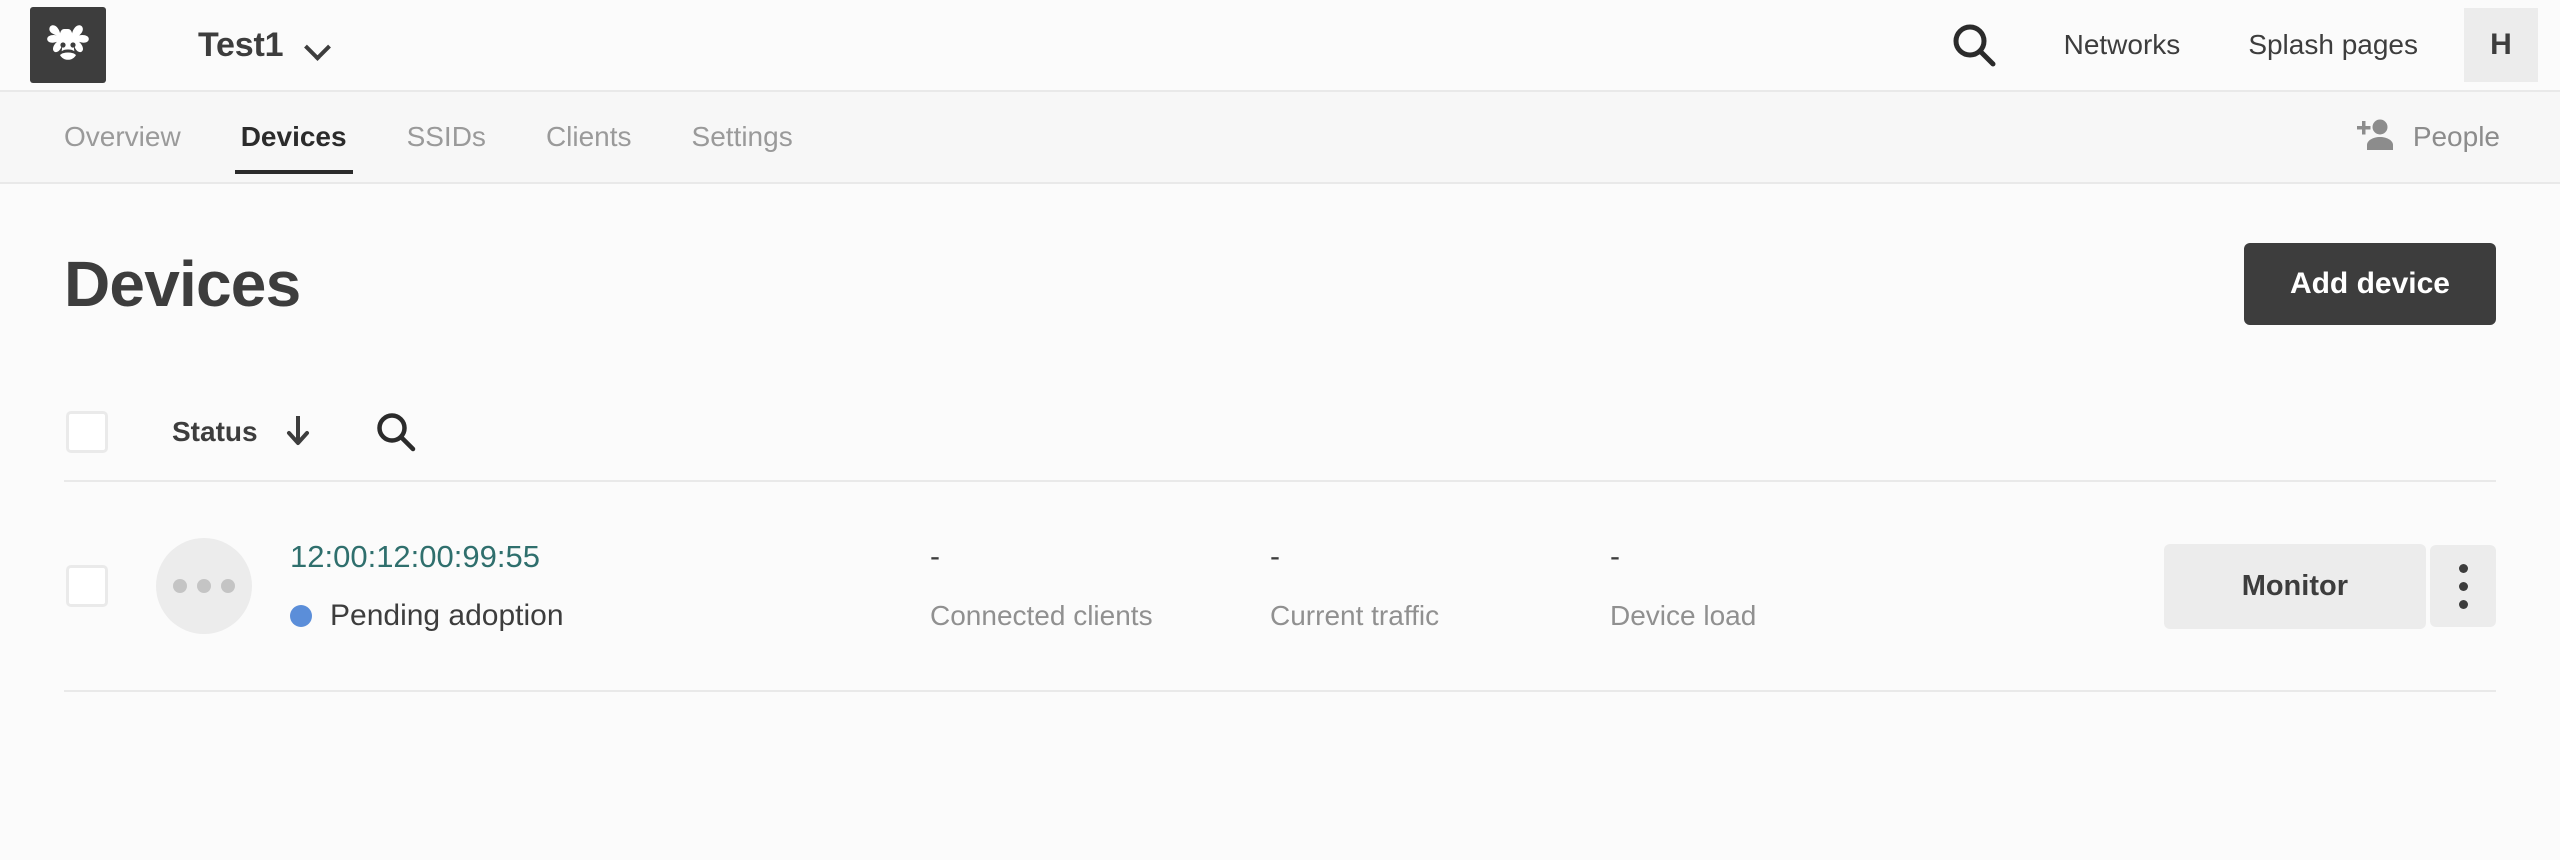  Describe the element at coordinates (2501, 45) in the screenshot. I see `user-avatar: H` at that location.